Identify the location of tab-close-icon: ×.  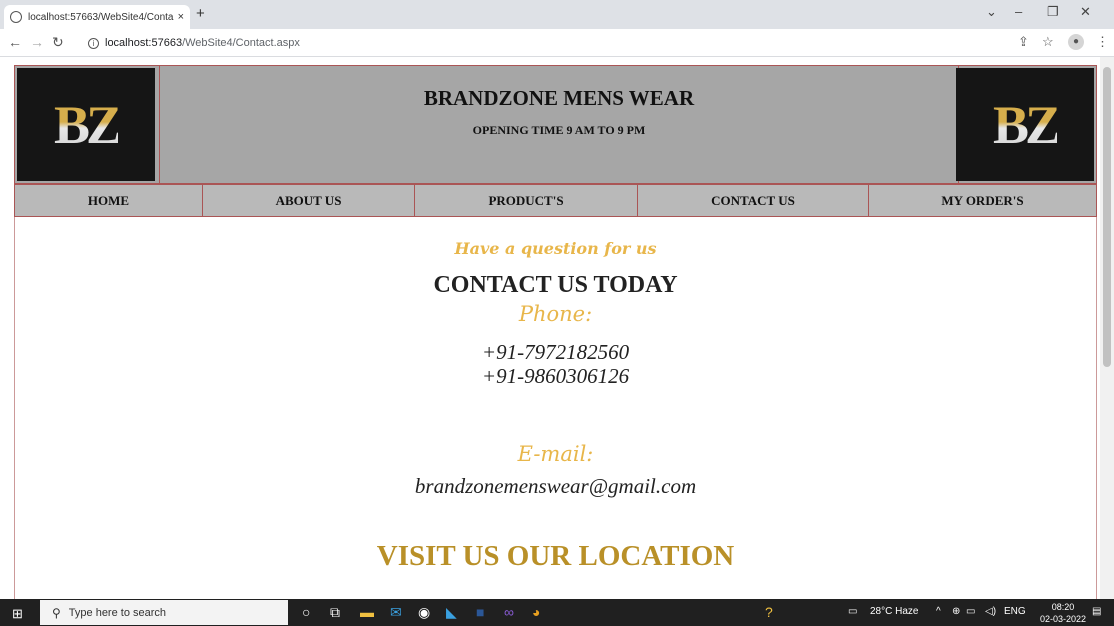
(181, 17).